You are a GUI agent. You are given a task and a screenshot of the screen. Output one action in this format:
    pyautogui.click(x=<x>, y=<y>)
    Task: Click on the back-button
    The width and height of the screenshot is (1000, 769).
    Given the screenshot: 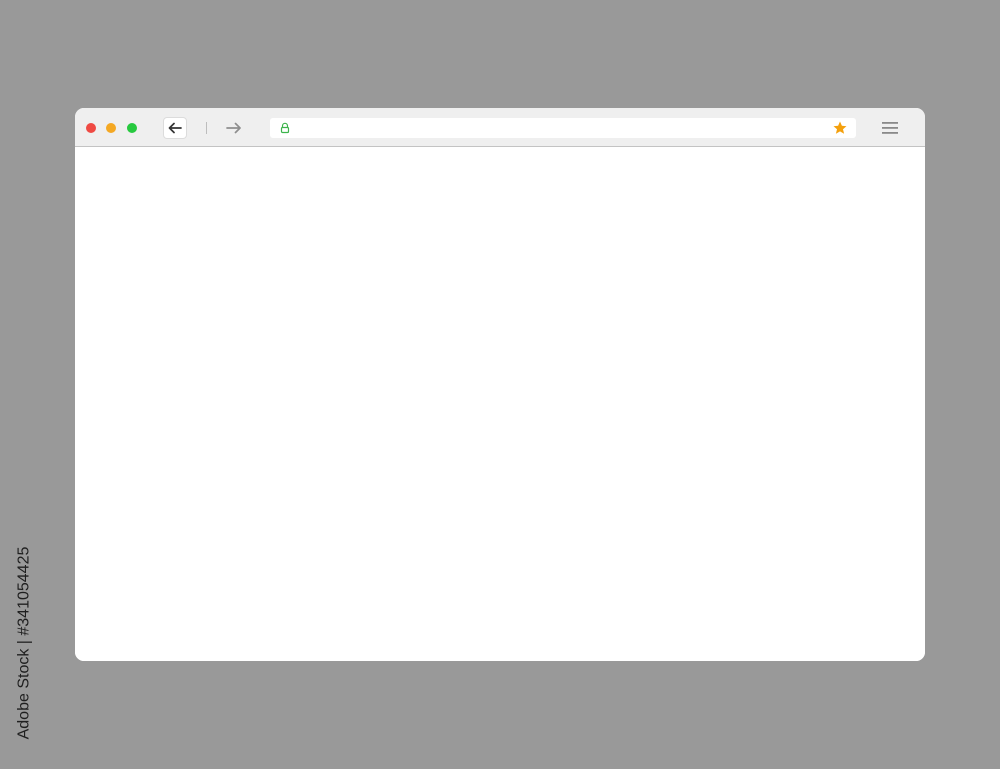 What is the action you would take?
    pyautogui.click(x=175, y=128)
    